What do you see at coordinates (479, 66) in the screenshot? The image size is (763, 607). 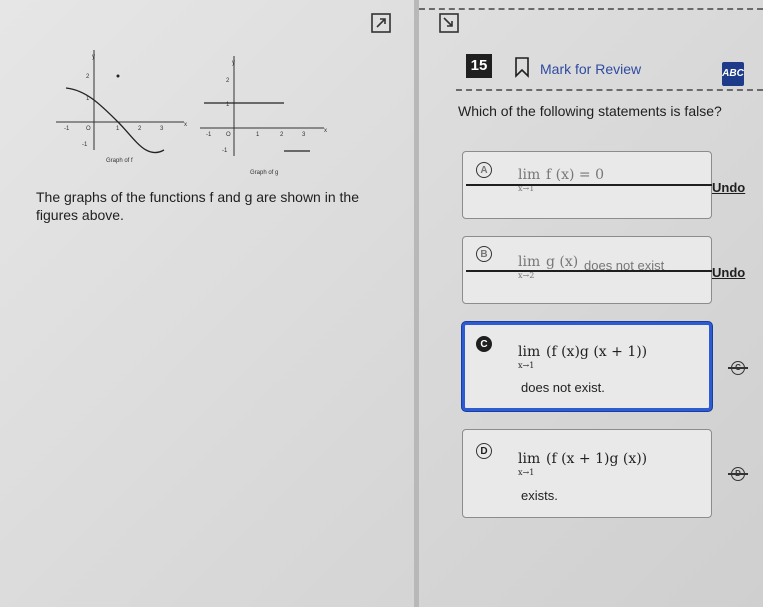 I see `question-number: 15` at bounding box center [479, 66].